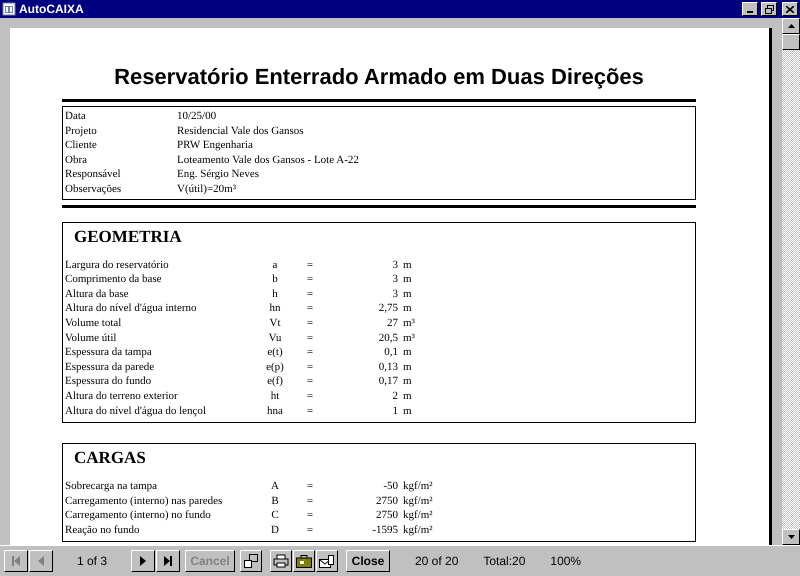 This screenshot has width=800, height=576. What do you see at coordinates (392, 323) in the screenshot?
I see `value-text: 27` at bounding box center [392, 323].